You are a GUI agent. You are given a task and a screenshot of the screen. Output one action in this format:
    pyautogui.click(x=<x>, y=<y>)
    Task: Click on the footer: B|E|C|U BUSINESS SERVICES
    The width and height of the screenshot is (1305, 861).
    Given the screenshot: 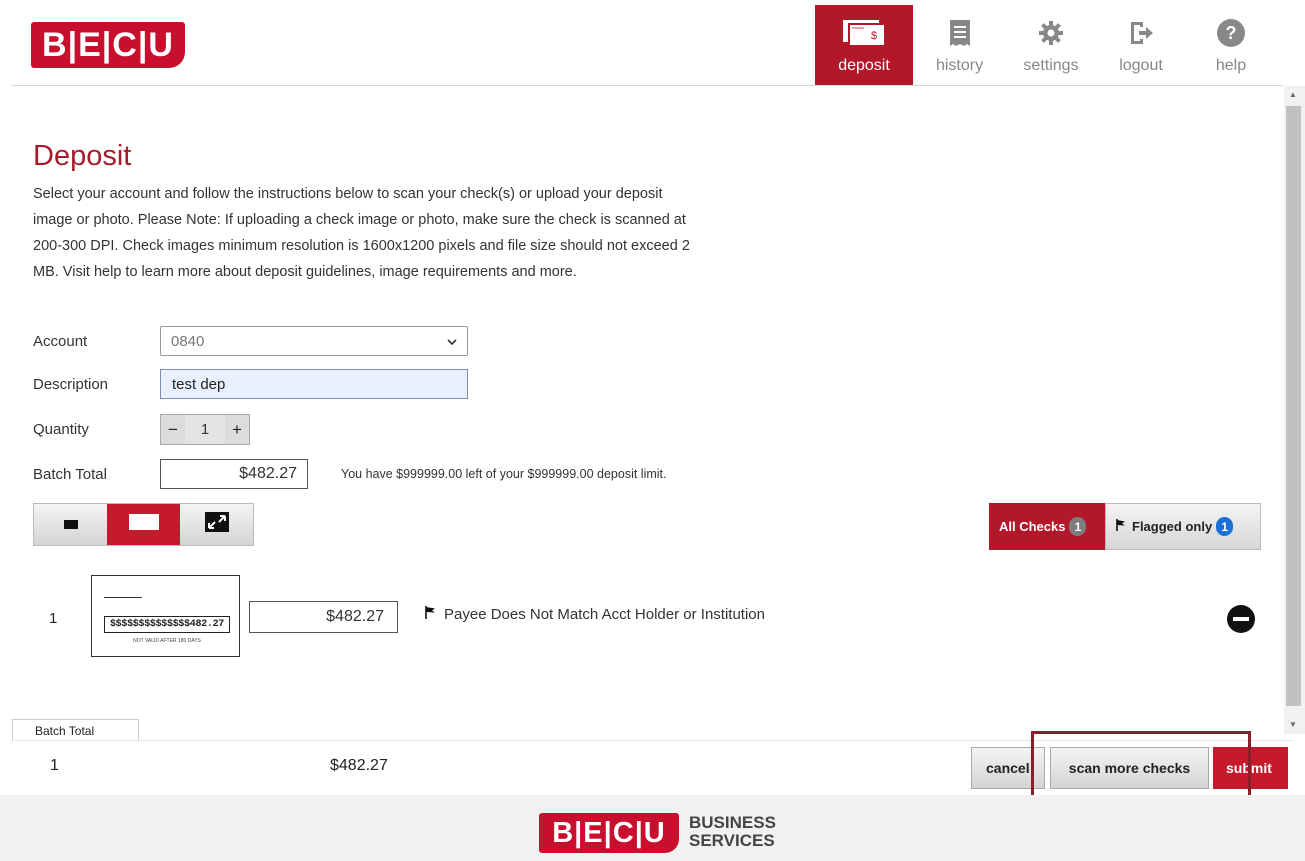 What is the action you would take?
    pyautogui.click(x=652, y=828)
    